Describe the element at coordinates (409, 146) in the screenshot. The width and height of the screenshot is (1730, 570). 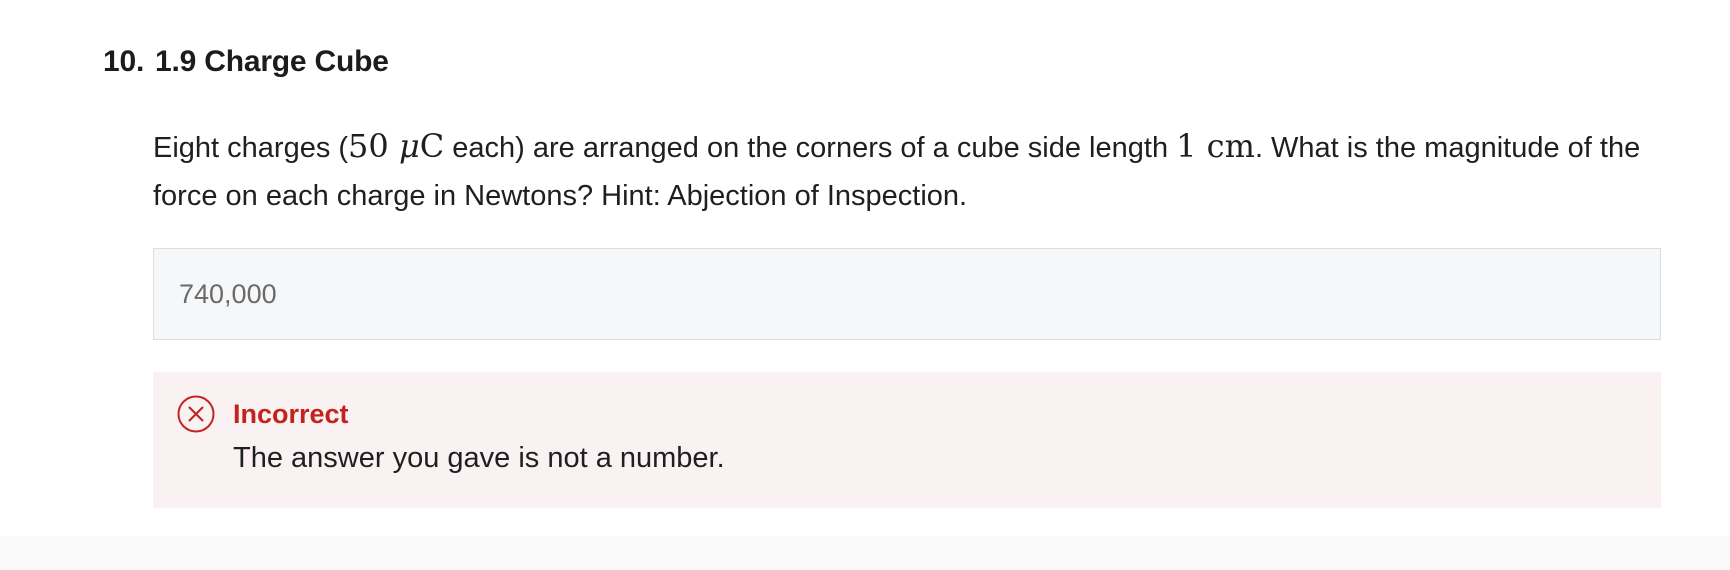
I see `charge-unit-prefix: μ` at that location.